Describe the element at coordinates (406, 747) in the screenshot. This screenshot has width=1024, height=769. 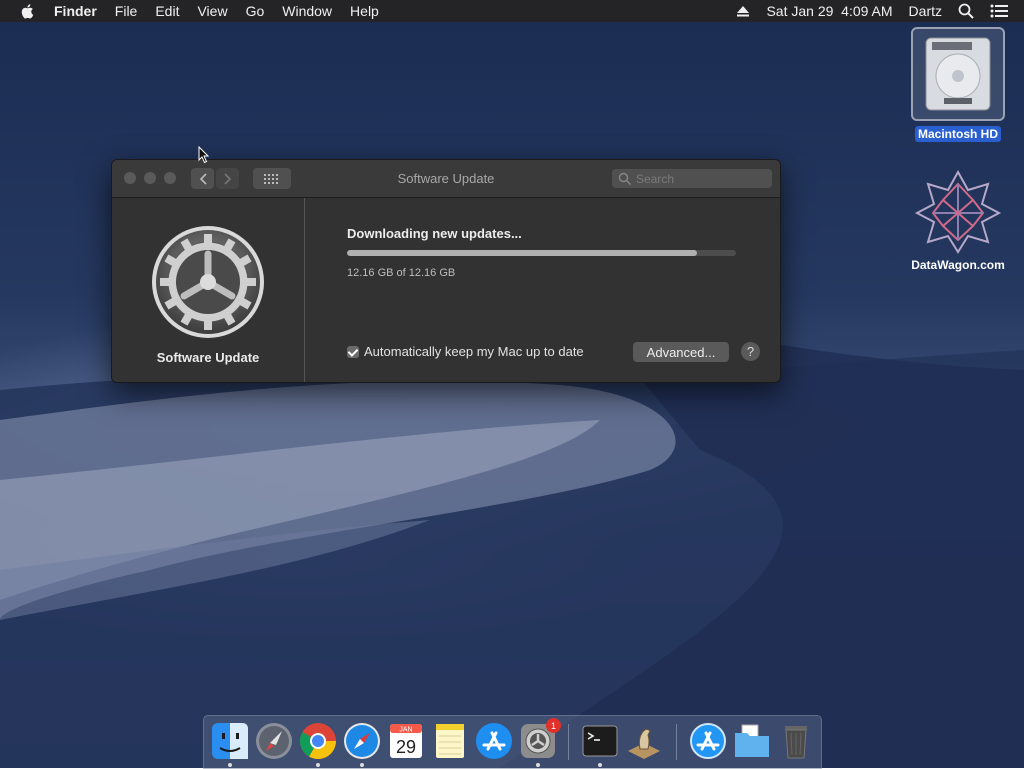
I see `calendar-day: 29` at that location.